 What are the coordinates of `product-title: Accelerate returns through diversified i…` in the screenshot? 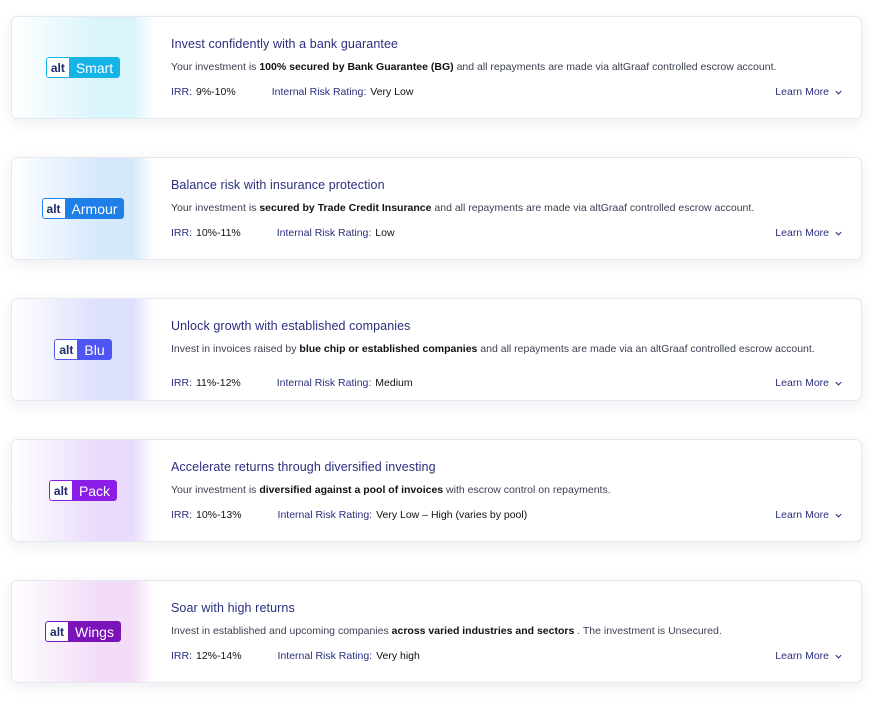 It's located at (303, 467).